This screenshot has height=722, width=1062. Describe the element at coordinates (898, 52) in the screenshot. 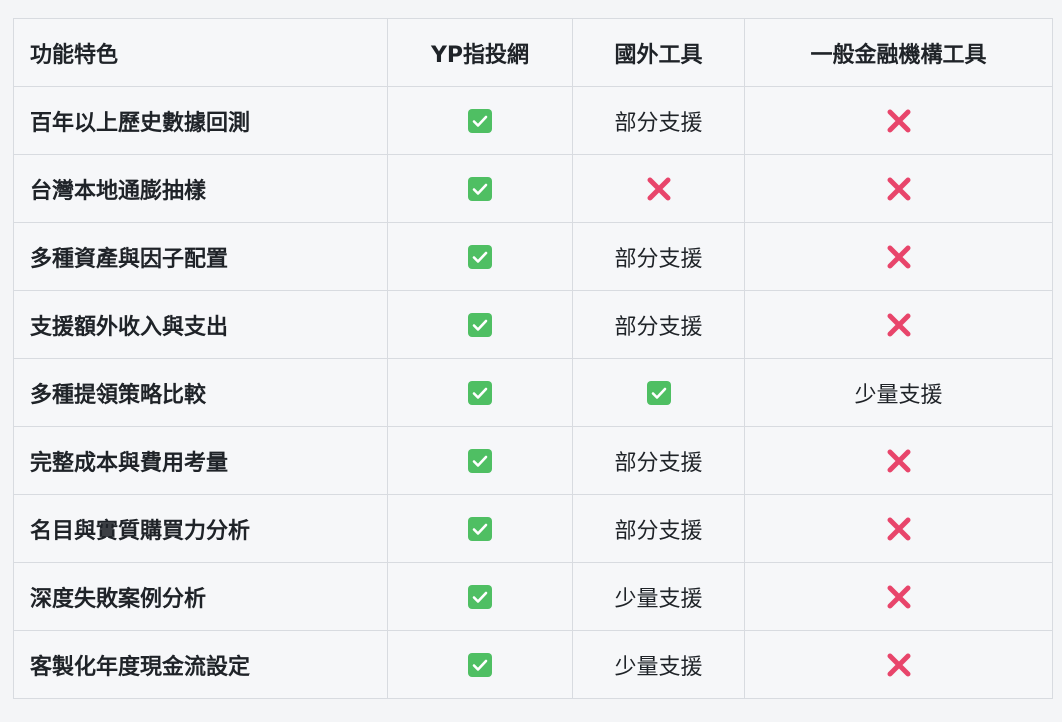

I see `header-financial-institution-tools: 一般金融機構工具` at that location.